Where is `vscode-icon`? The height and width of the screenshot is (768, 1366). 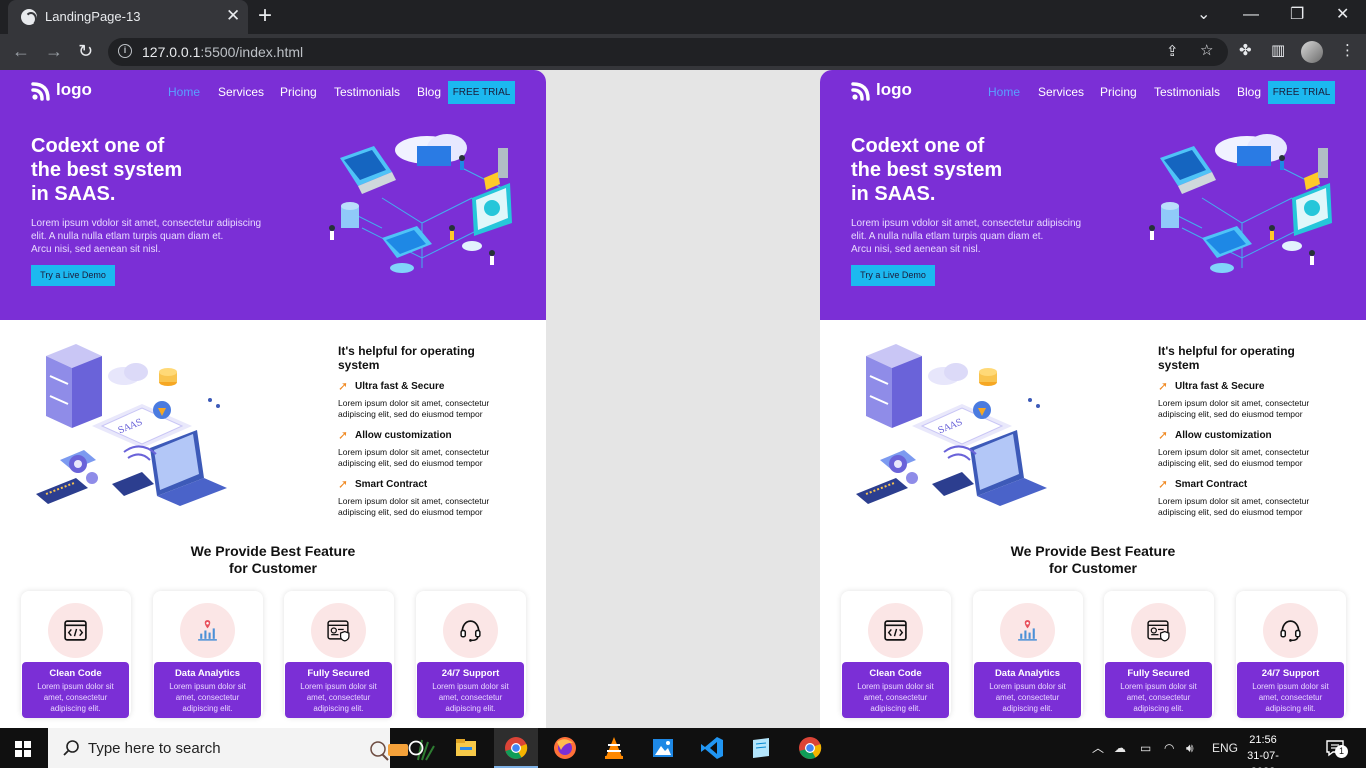 vscode-icon is located at coordinates (712, 748).